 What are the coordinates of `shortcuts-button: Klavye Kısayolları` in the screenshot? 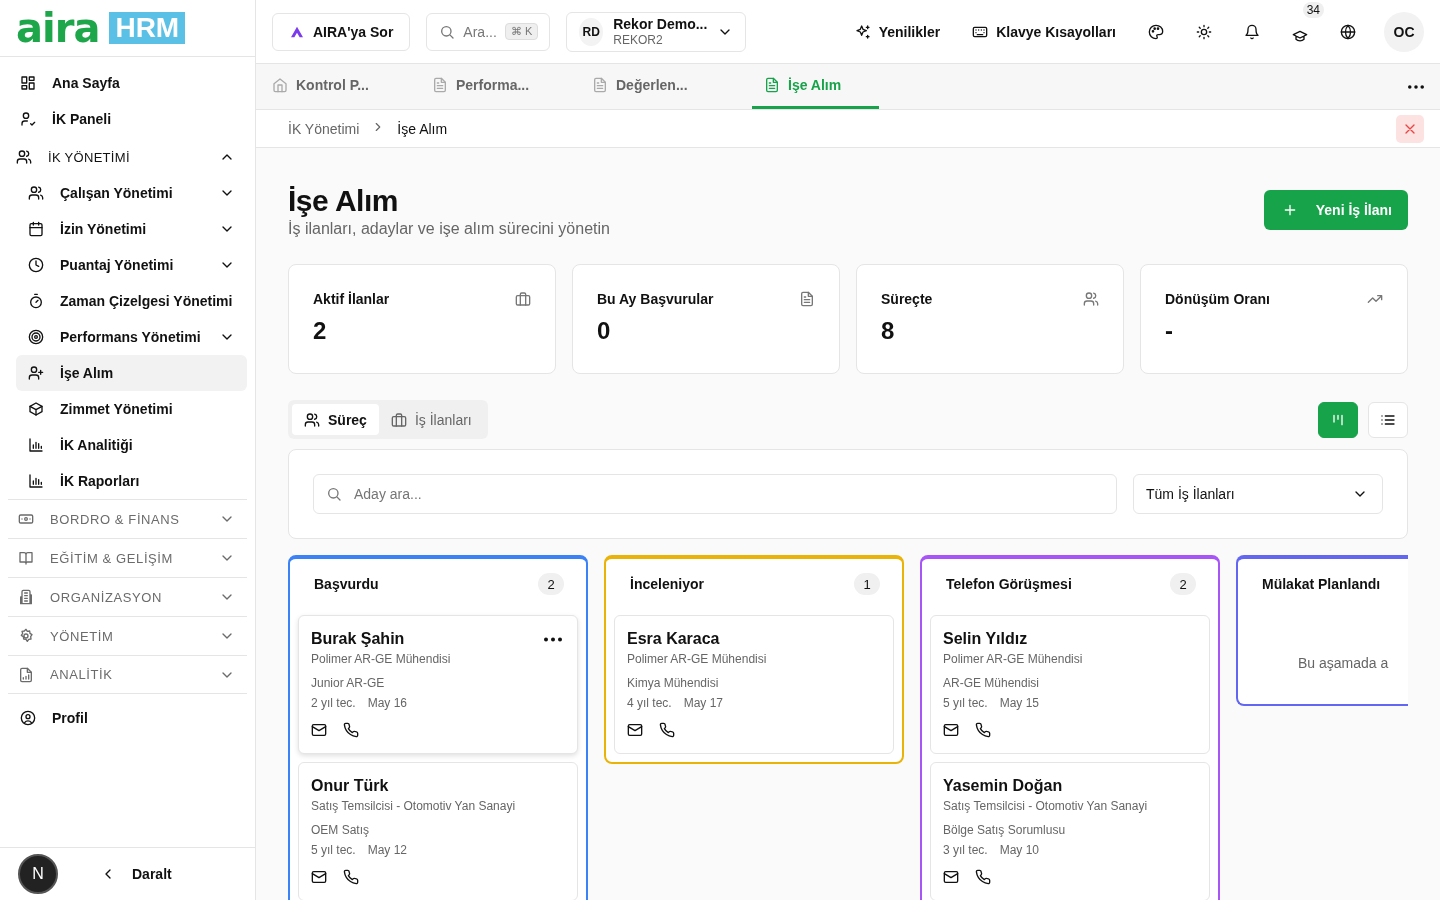 It's located at (1044, 31).